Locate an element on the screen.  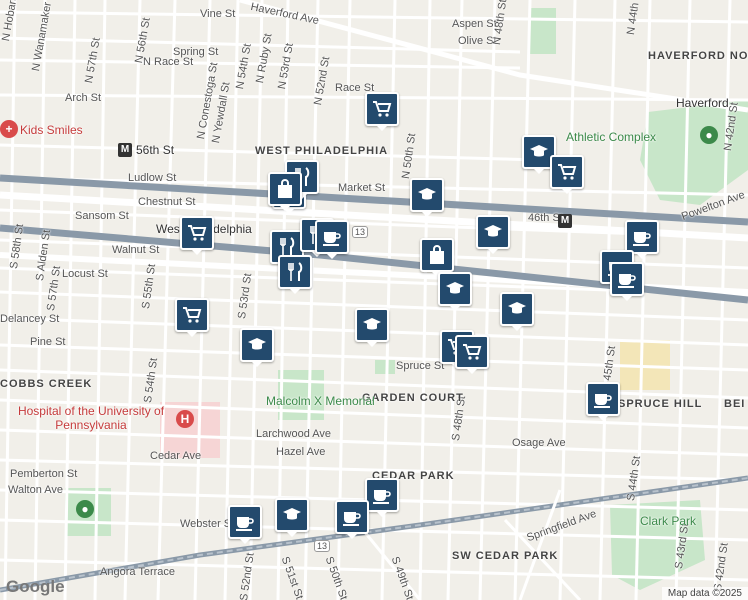
street-label: Angora Terrace is located at coordinates (138, 572).